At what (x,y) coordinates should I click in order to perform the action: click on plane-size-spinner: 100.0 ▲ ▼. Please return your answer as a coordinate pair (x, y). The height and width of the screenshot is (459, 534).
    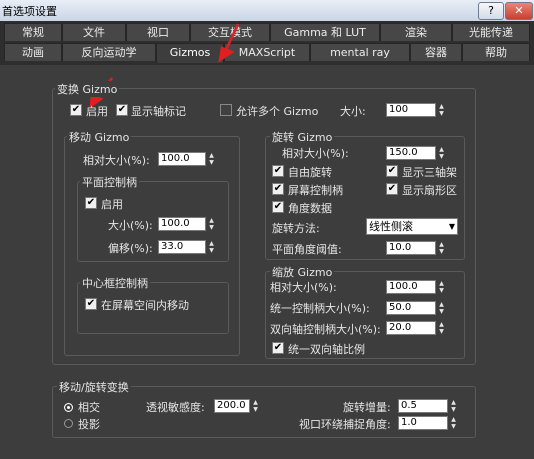
    Looking at the image, I should click on (187, 224).